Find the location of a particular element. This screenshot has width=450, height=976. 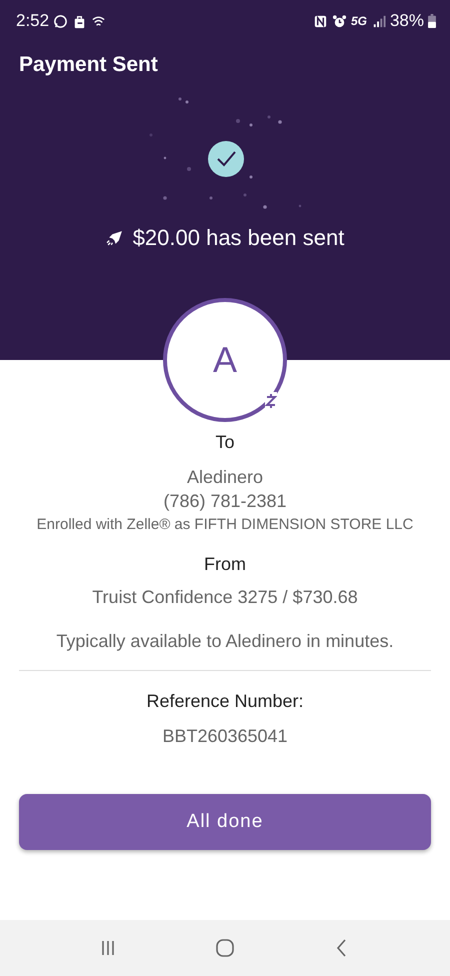

reference-label: Reference Number: is located at coordinates (225, 701).